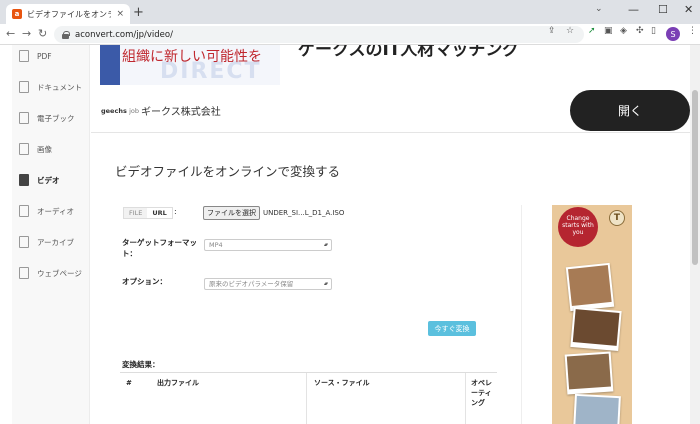 The height and width of the screenshot is (424, 700). What do you see at coordinates (55, 211) in the screenshot?
I see `sidebar-item-label: オーディオ` at bounding box center [55, 211].